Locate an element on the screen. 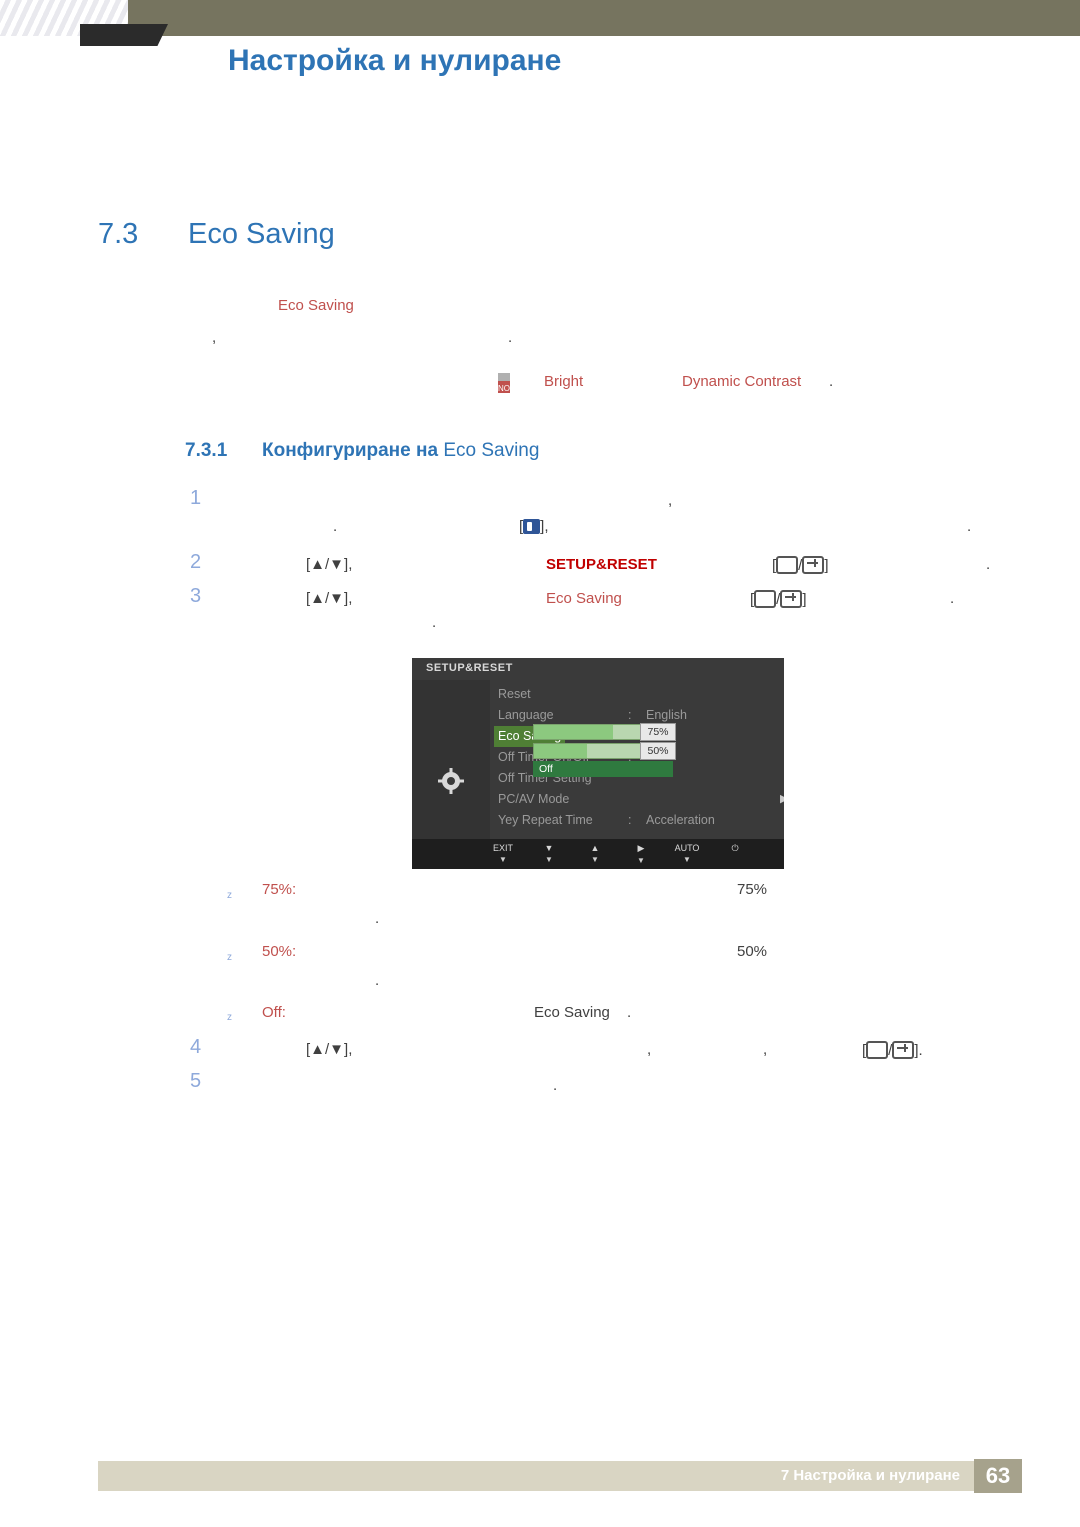 The width and height of the screenshot is (1080, 1527). bracket-close: ], is located at coordinates (544, 526).